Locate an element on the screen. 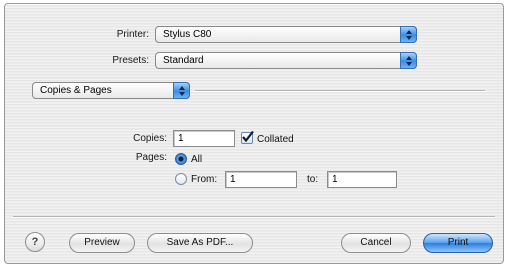 The image size is (508, 267). preview-button: Preview is located at coordinates (102, 243).